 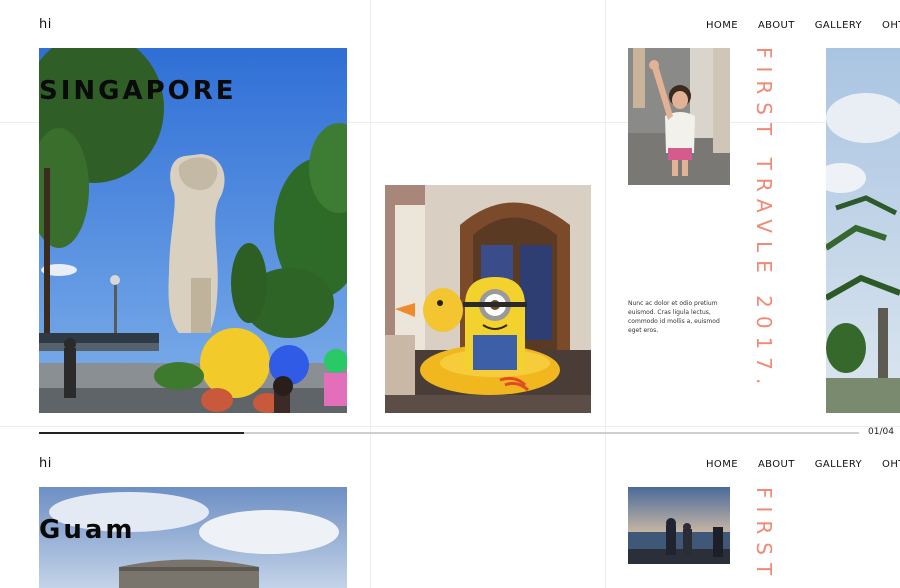 I want to click on sunset-illustration, so click(x=679, y=525).